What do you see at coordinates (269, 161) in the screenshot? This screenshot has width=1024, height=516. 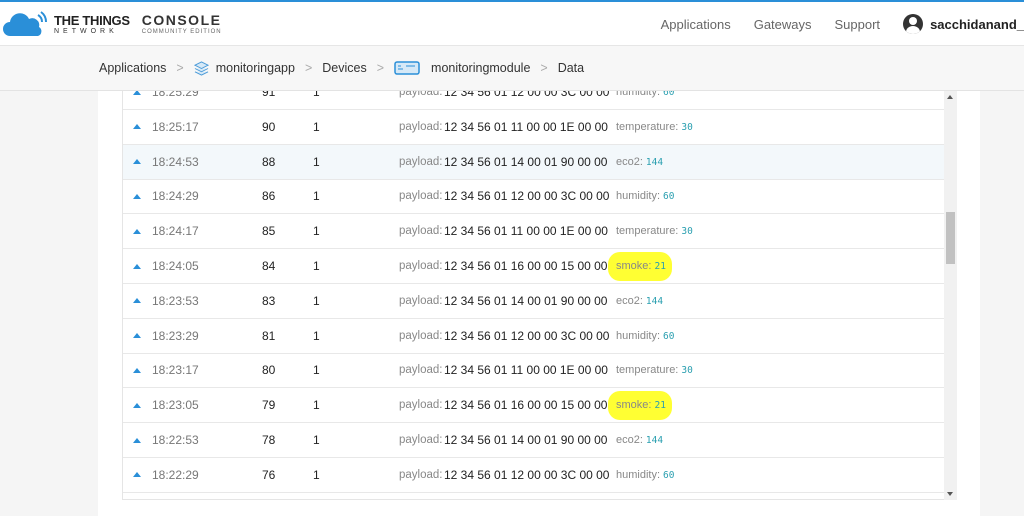 I see `row-counter: 88` at bounding box center [269, 161].